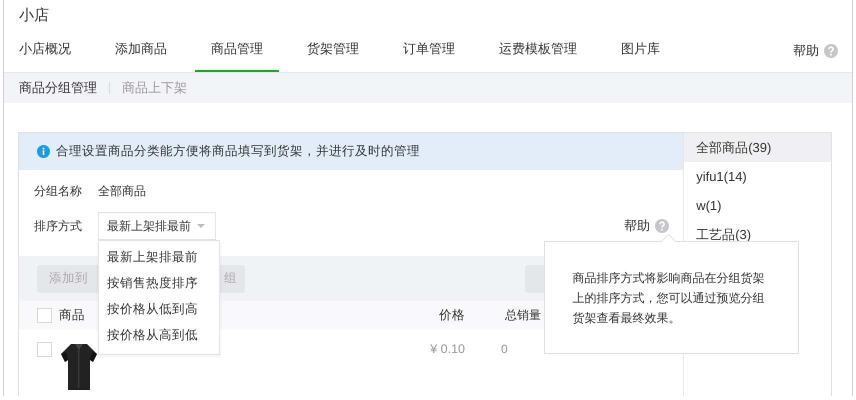 The image size is (856, 400). What do you see at coordinates (141, 51) in the screenshot?
I see `nav-tab: 添加商品` at bounding box center [141, 51].